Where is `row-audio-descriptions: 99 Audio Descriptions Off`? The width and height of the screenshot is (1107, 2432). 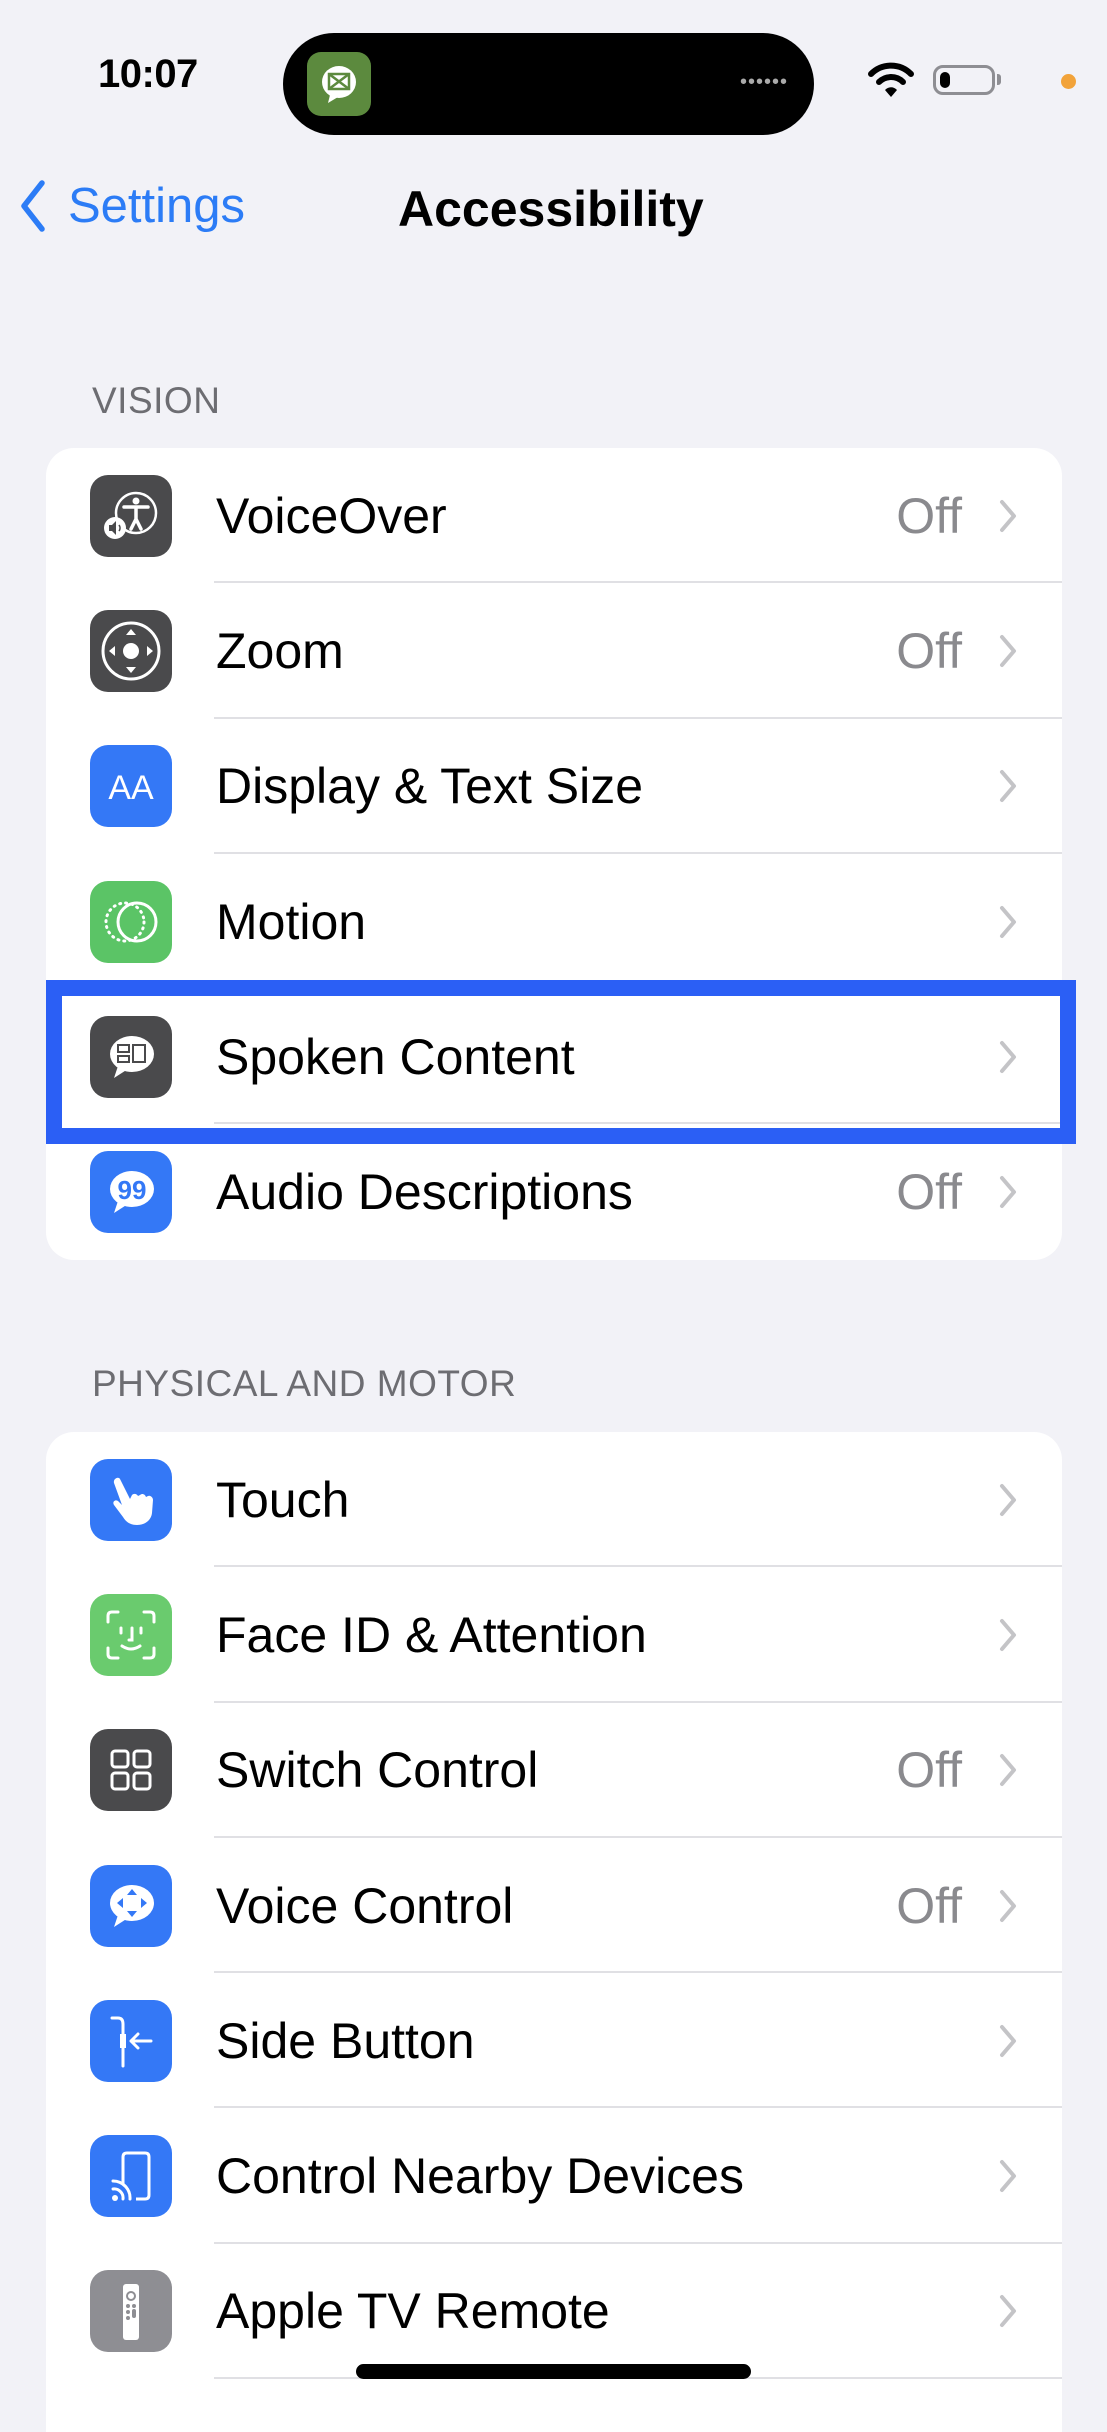 row-audio-descriptions: 99 Audio Descriptions Off is located at coordinates (554, 1191).